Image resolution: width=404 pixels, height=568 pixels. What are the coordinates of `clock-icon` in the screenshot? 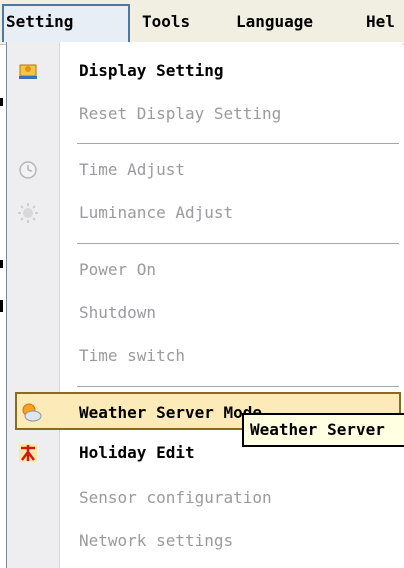 It's located at (28, 170).